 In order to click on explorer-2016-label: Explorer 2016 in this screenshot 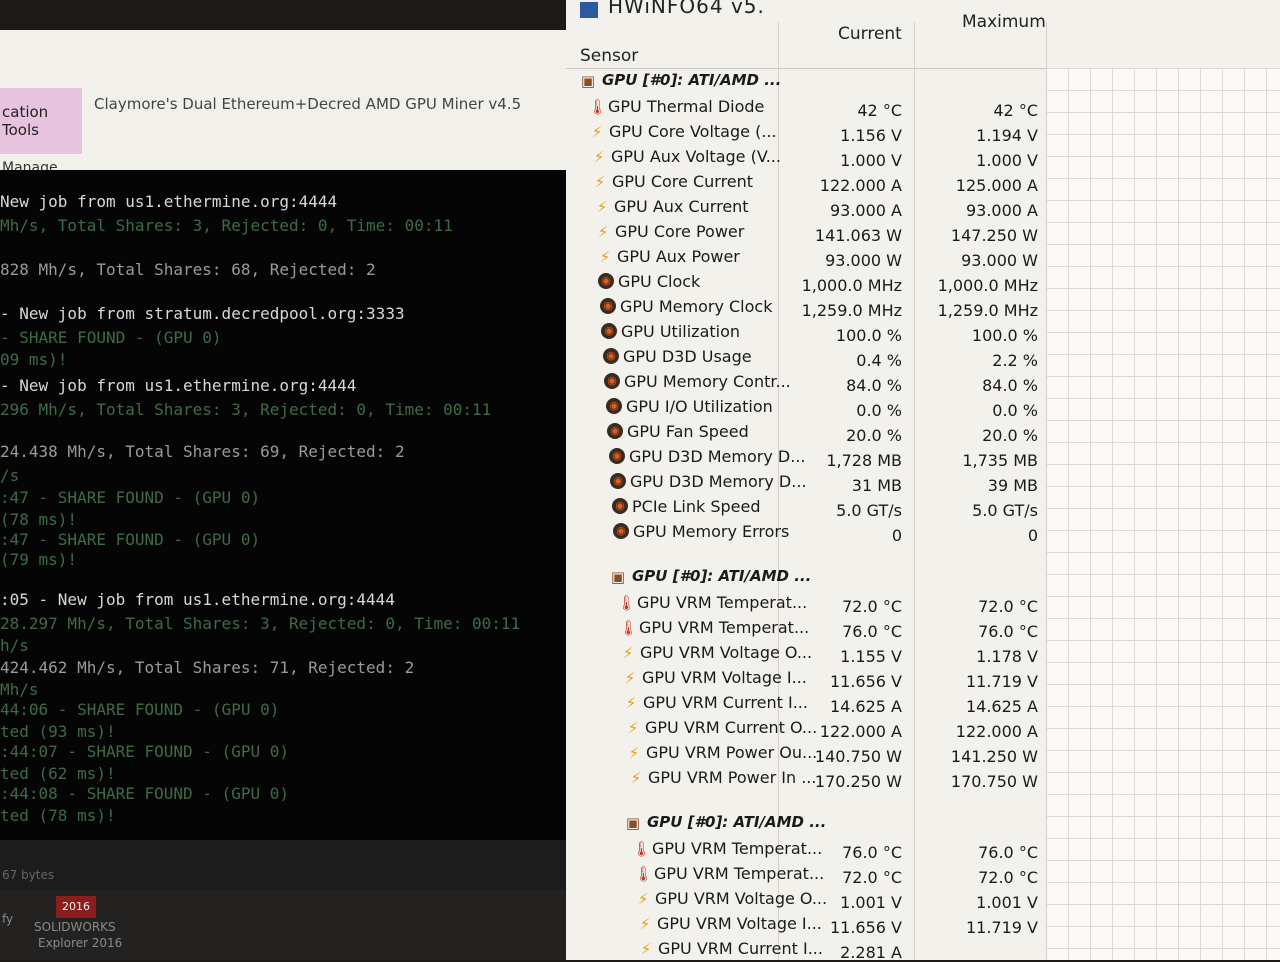, I will do `click(80, 943)`.